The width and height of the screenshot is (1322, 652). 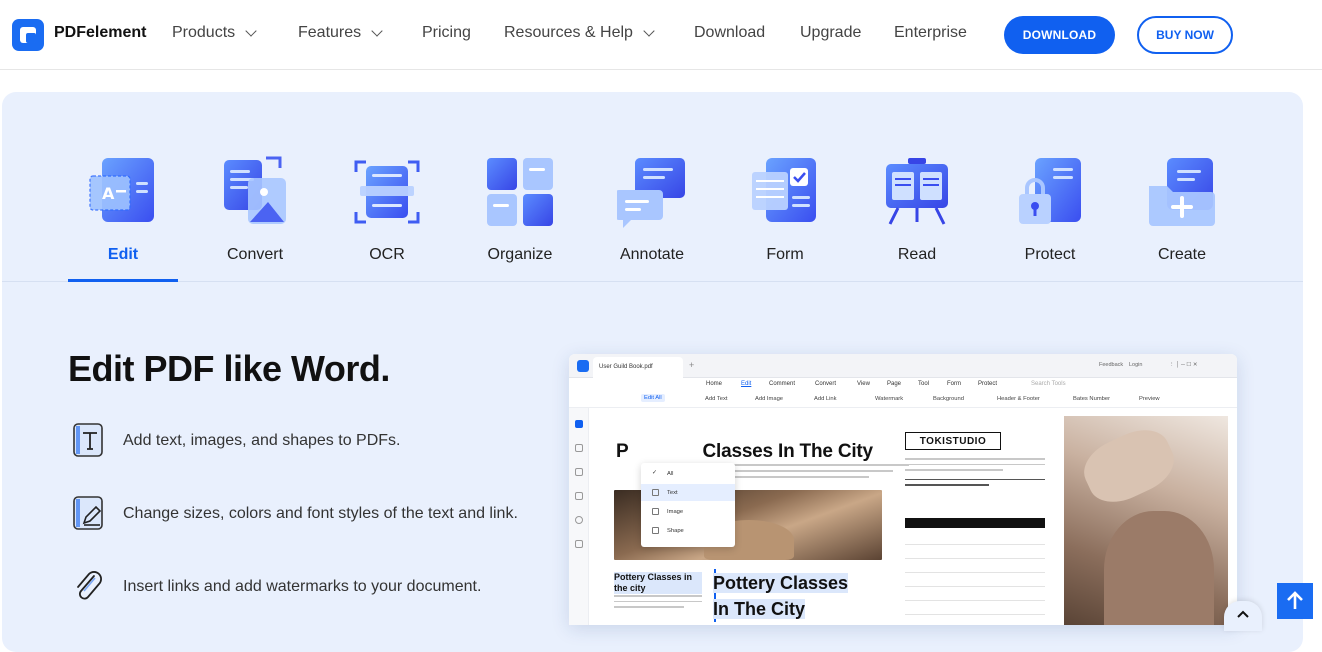 I want to click on tab-form-label: Form, so click(x=785, y=254).